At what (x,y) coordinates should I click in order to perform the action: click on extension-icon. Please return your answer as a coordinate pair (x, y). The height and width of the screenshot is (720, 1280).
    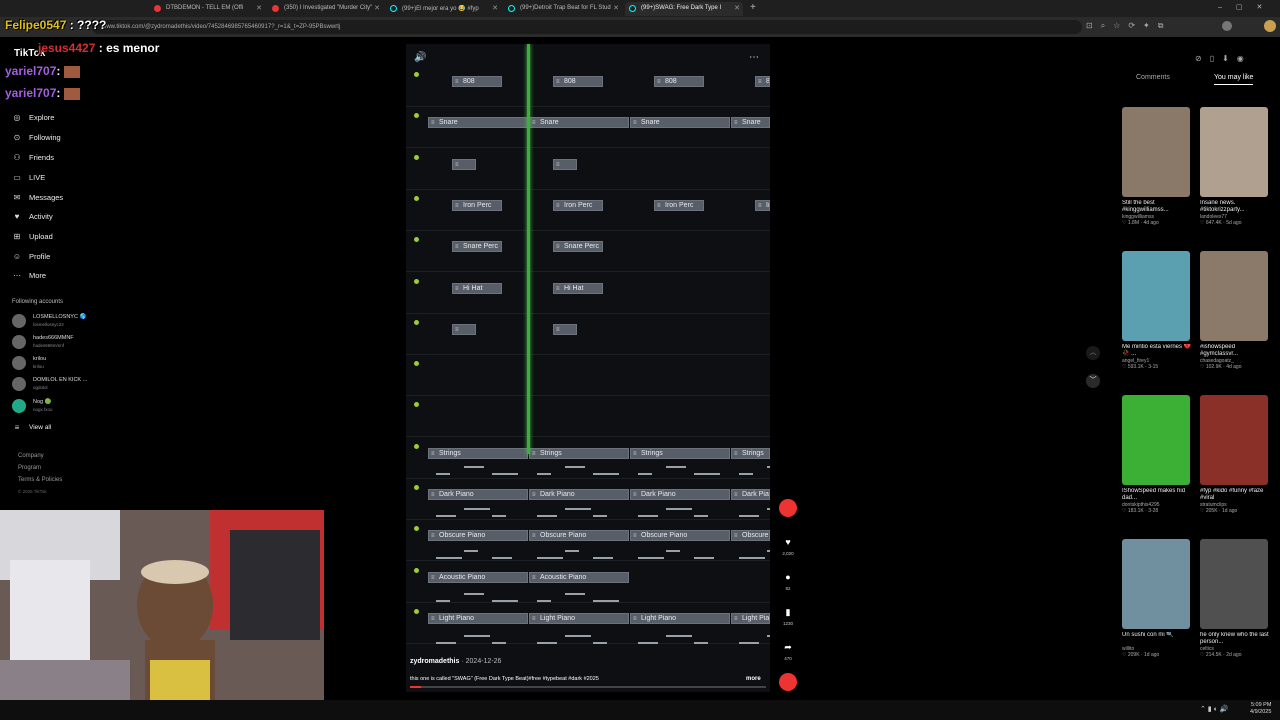
    Looking at the image, I should click on (1270, 26).